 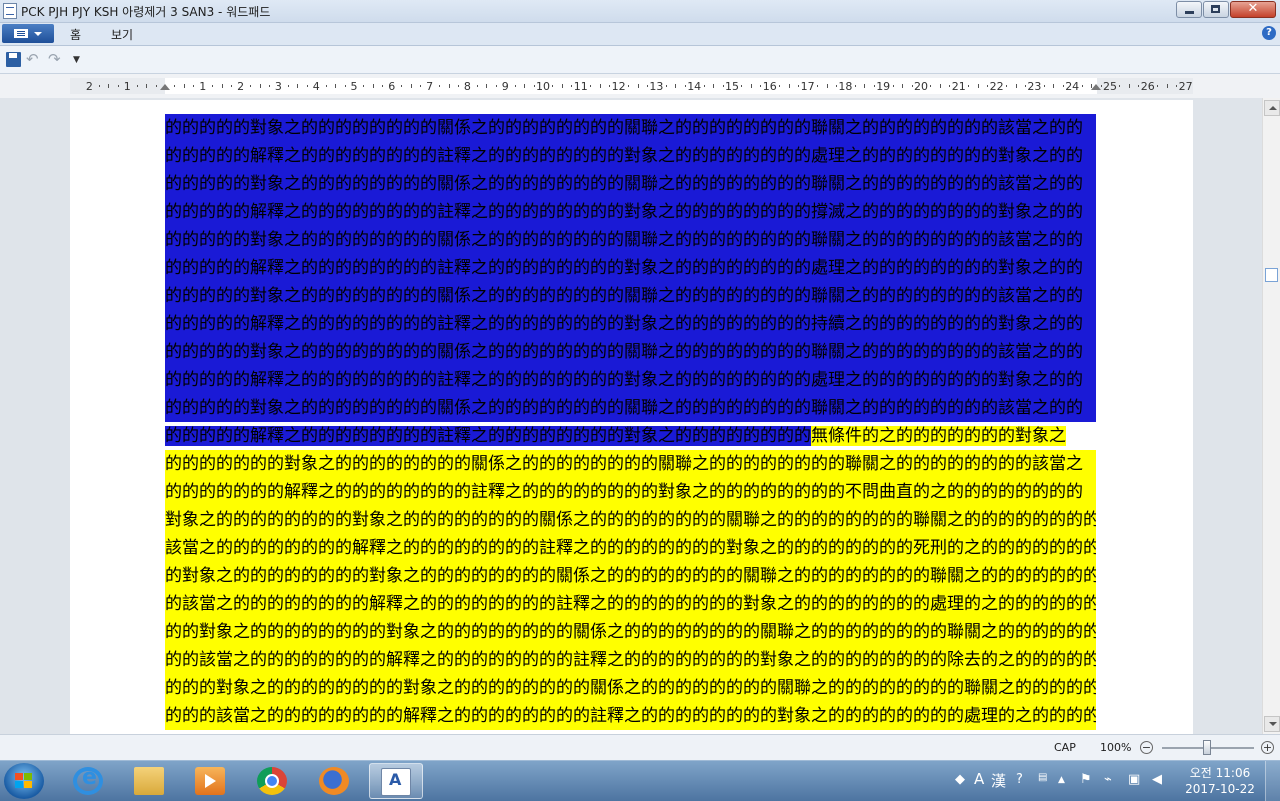 What do you see at coordinates (1134, 779) in the screenshot?
I see `network-icon: ▣` at bounding box center [1134, 779].